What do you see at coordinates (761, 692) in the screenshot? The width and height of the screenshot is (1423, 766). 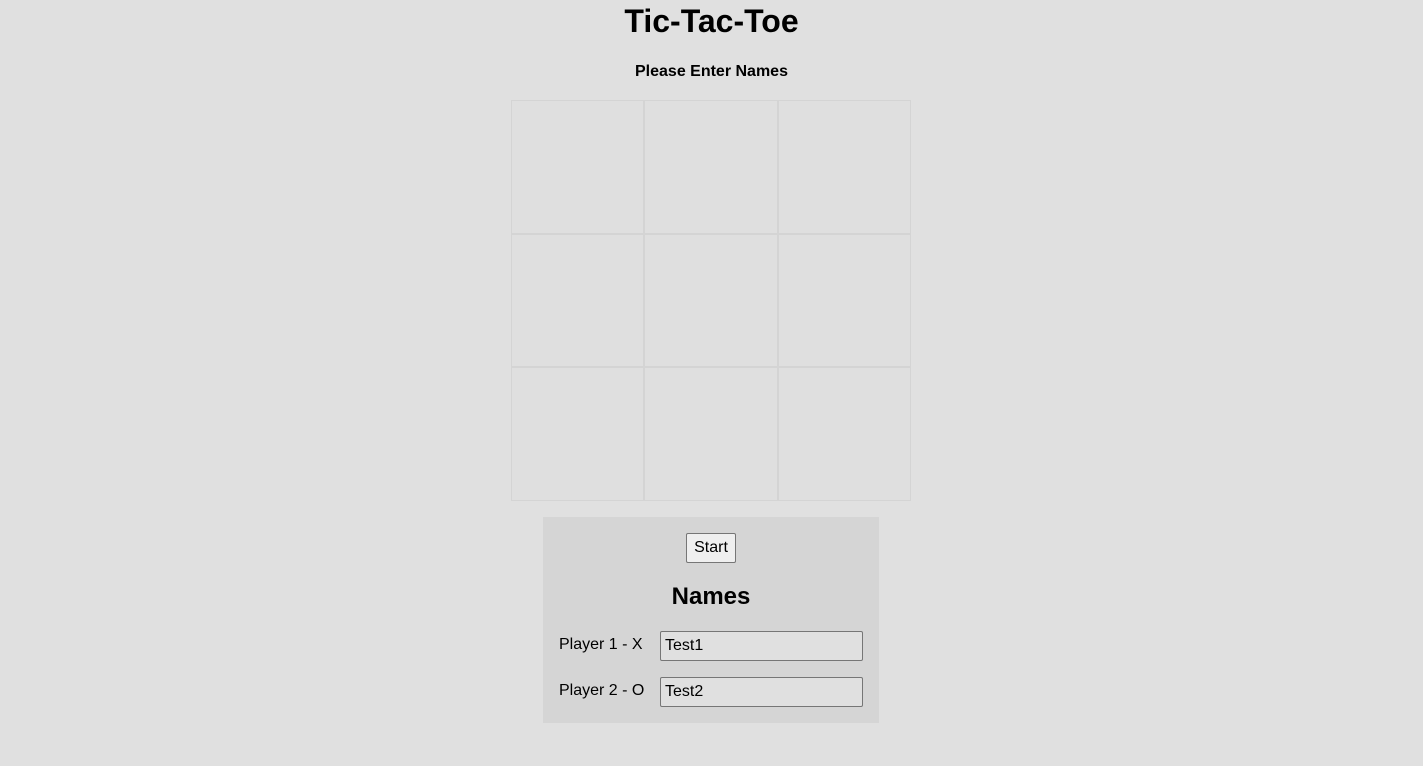 I see `player2-name-input` at bounding box center [761, 692].